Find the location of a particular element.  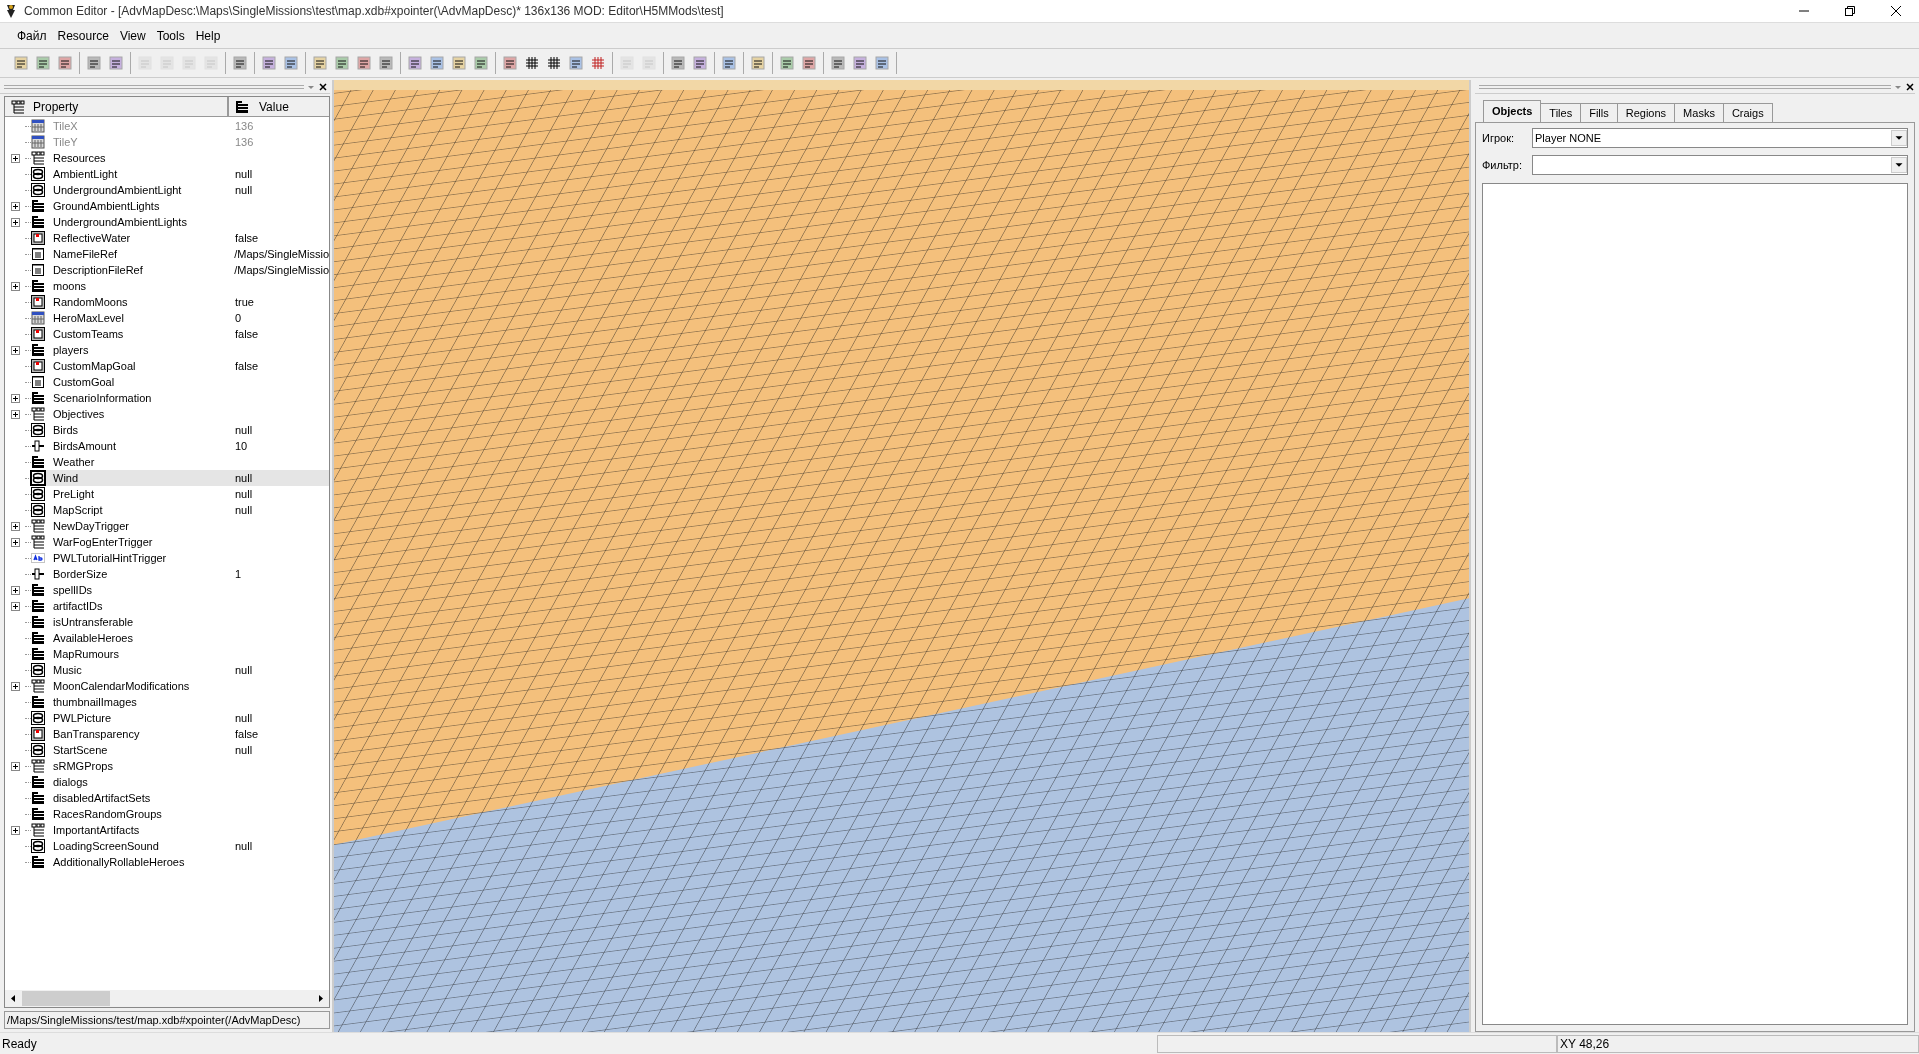

scroll-thumb is located at coordinates (66, 998).